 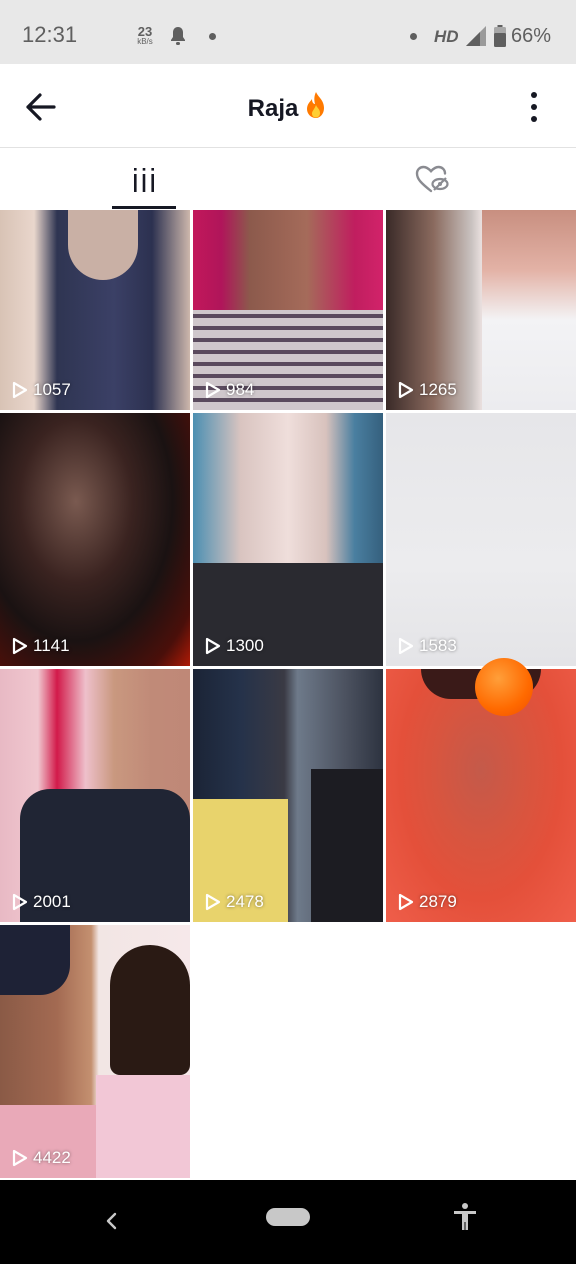 What do you see at coordinates (111, 1221) in the screenshot?
I see `nav-back-icon` at bounding box center [111, 1221].